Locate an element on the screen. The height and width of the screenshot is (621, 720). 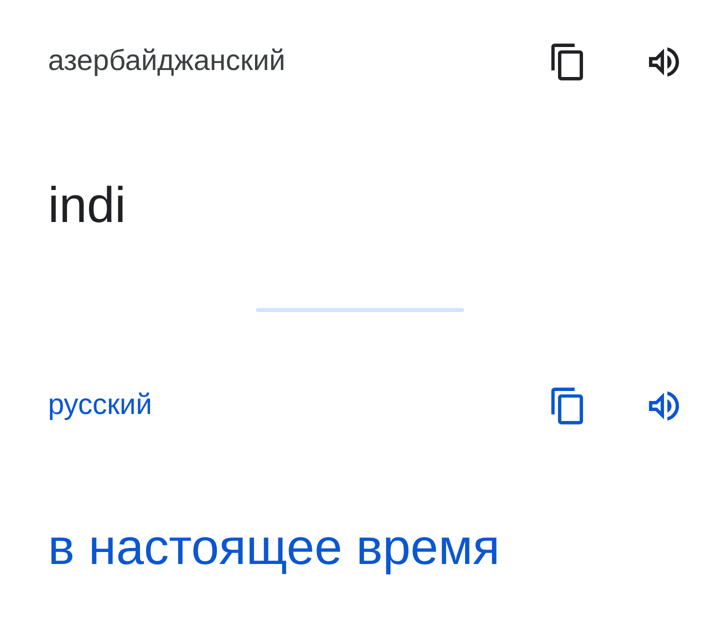
translation-text: в настоящее время is located at coordinates (274, 547).